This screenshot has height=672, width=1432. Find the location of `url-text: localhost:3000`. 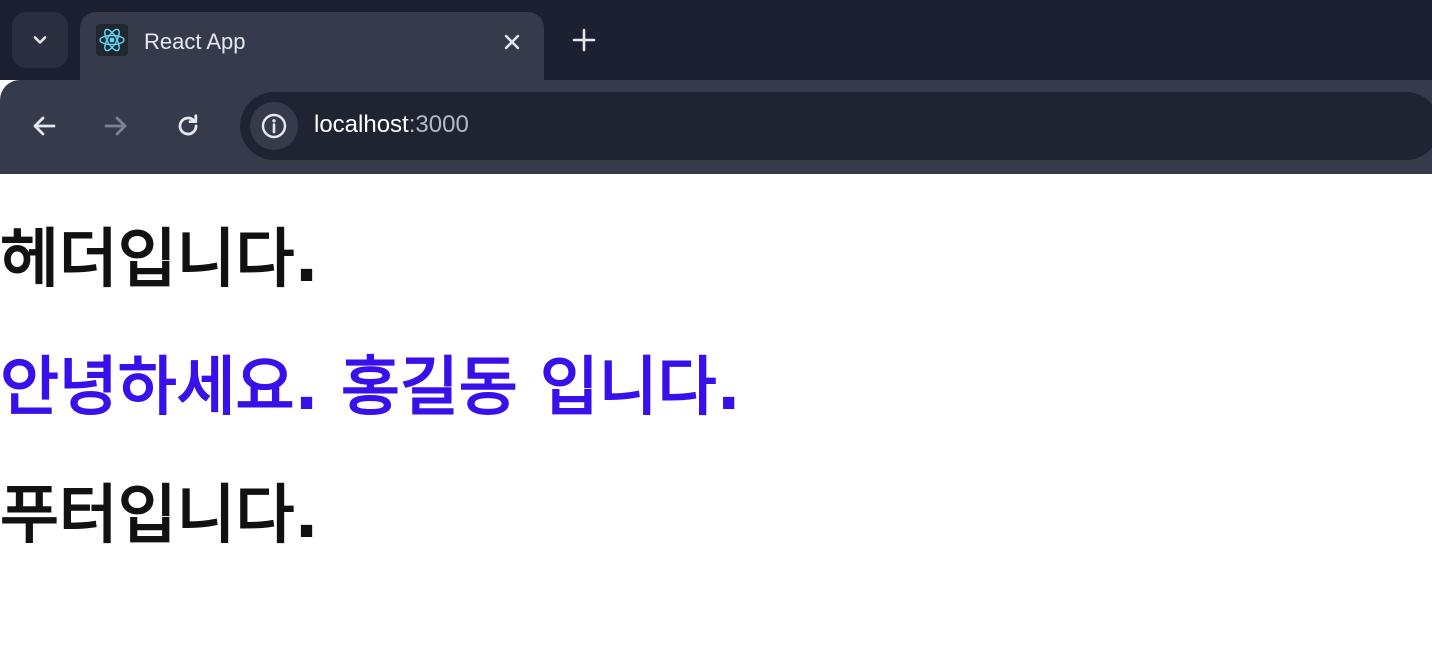

url-text: localhost:3000 is located at coordinates (391, 125).